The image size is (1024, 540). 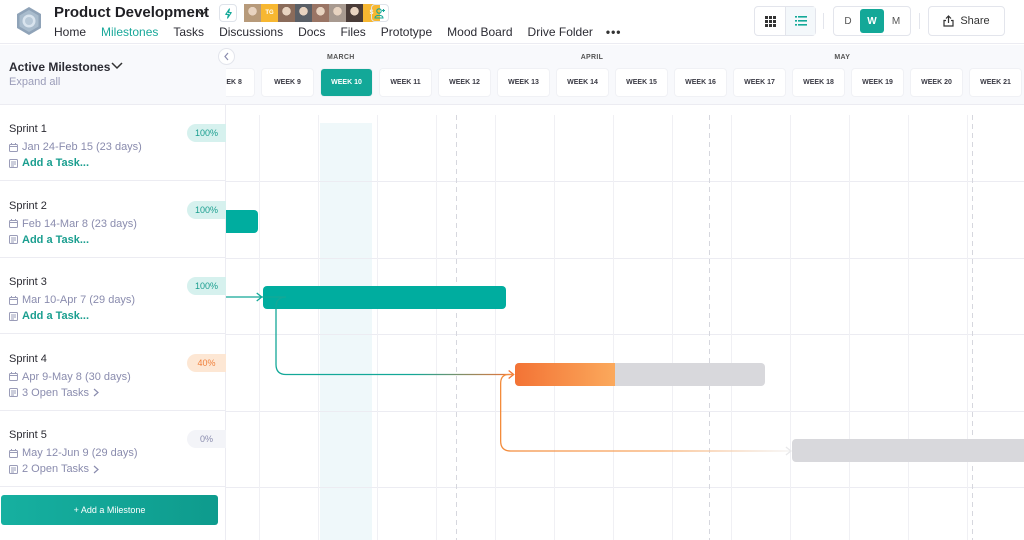 What do you see at coordinates (130, 36) in the screenshot?
I see `tab-milestones: Milestones` at bounding box center [130, 36].